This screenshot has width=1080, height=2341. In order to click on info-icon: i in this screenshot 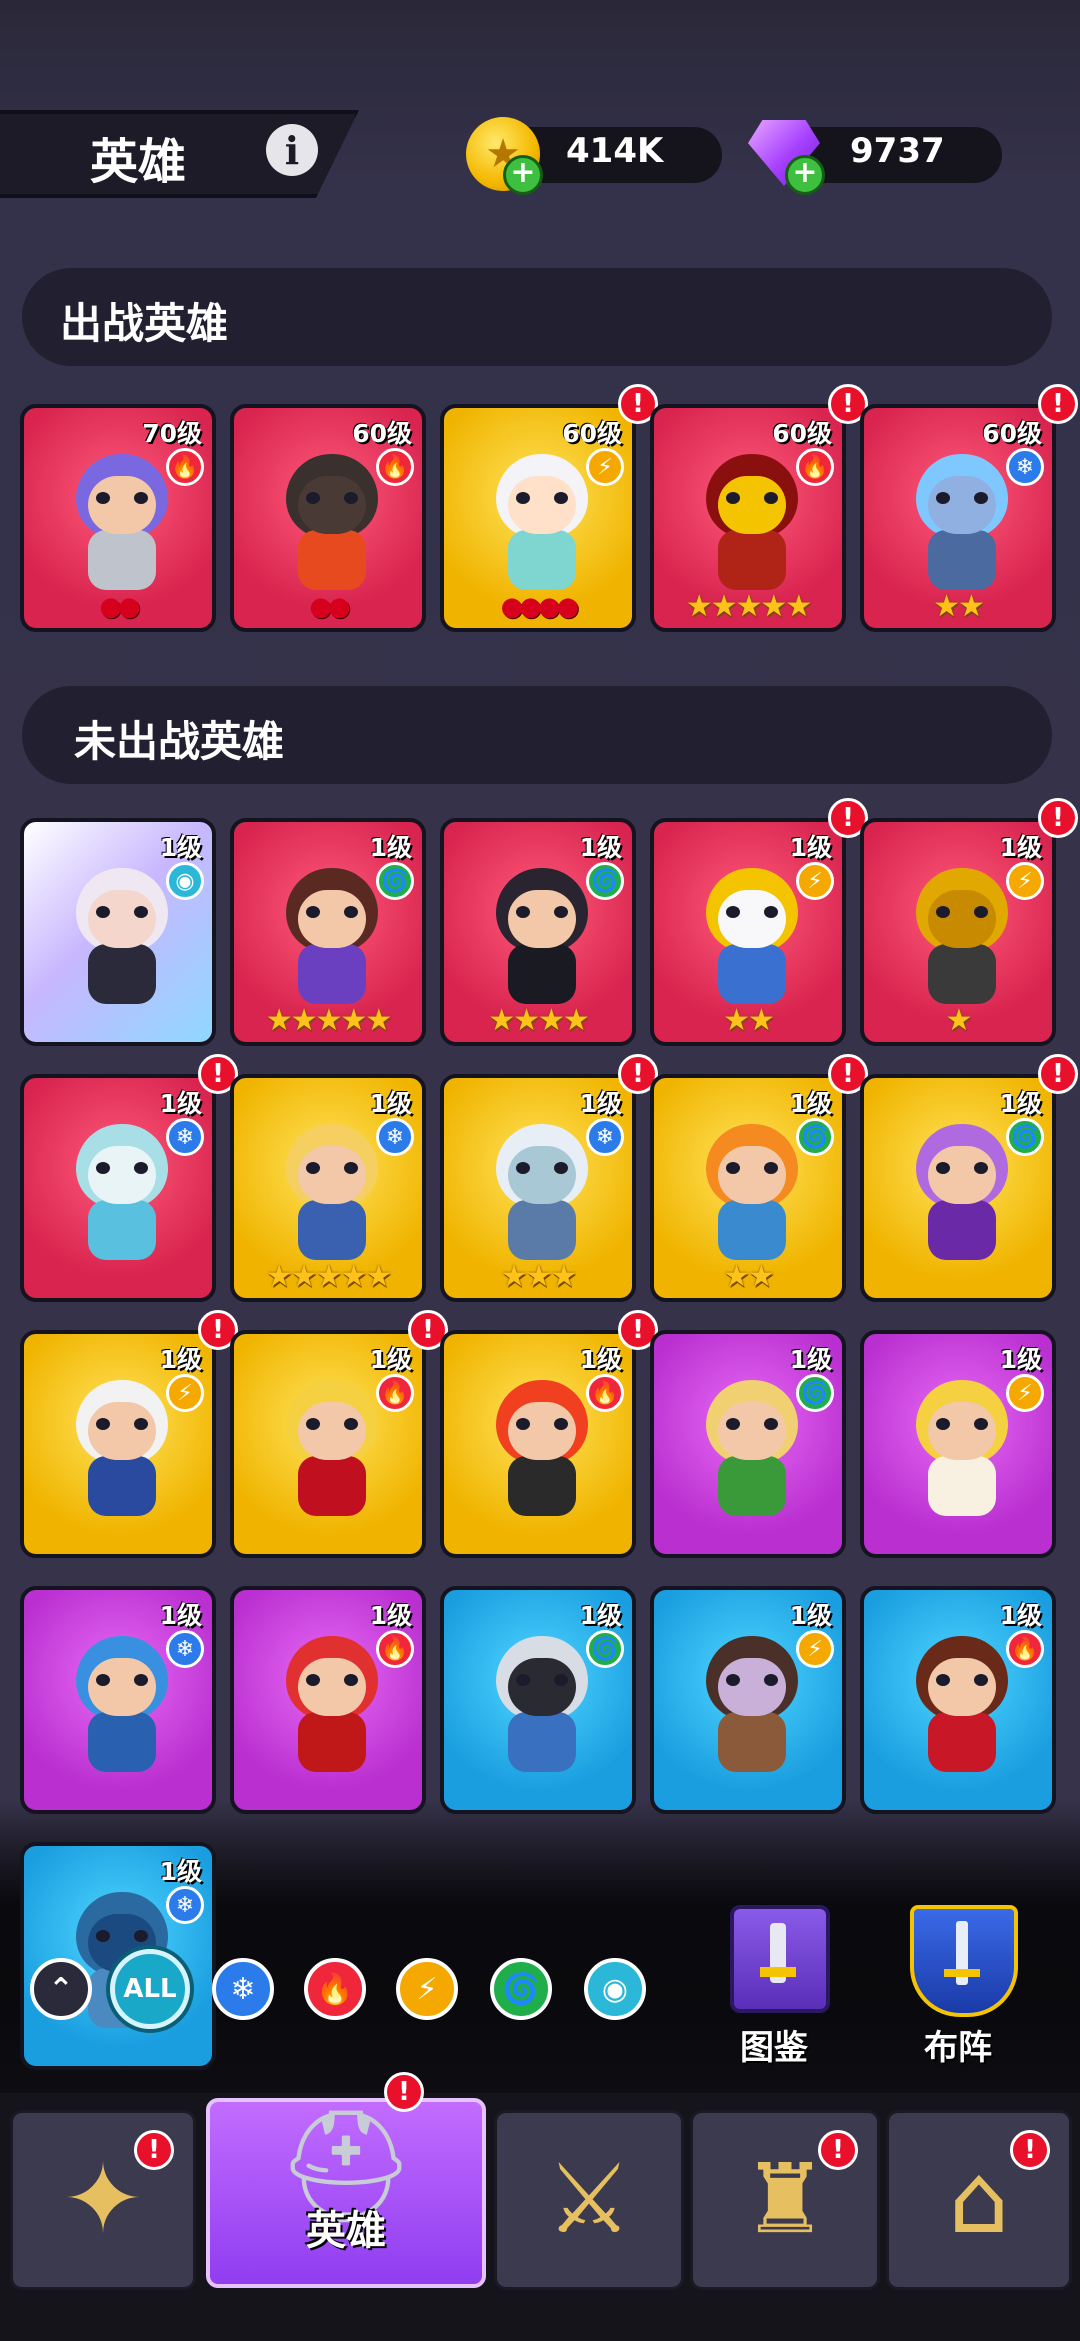, I will do `click(292, 150)`.